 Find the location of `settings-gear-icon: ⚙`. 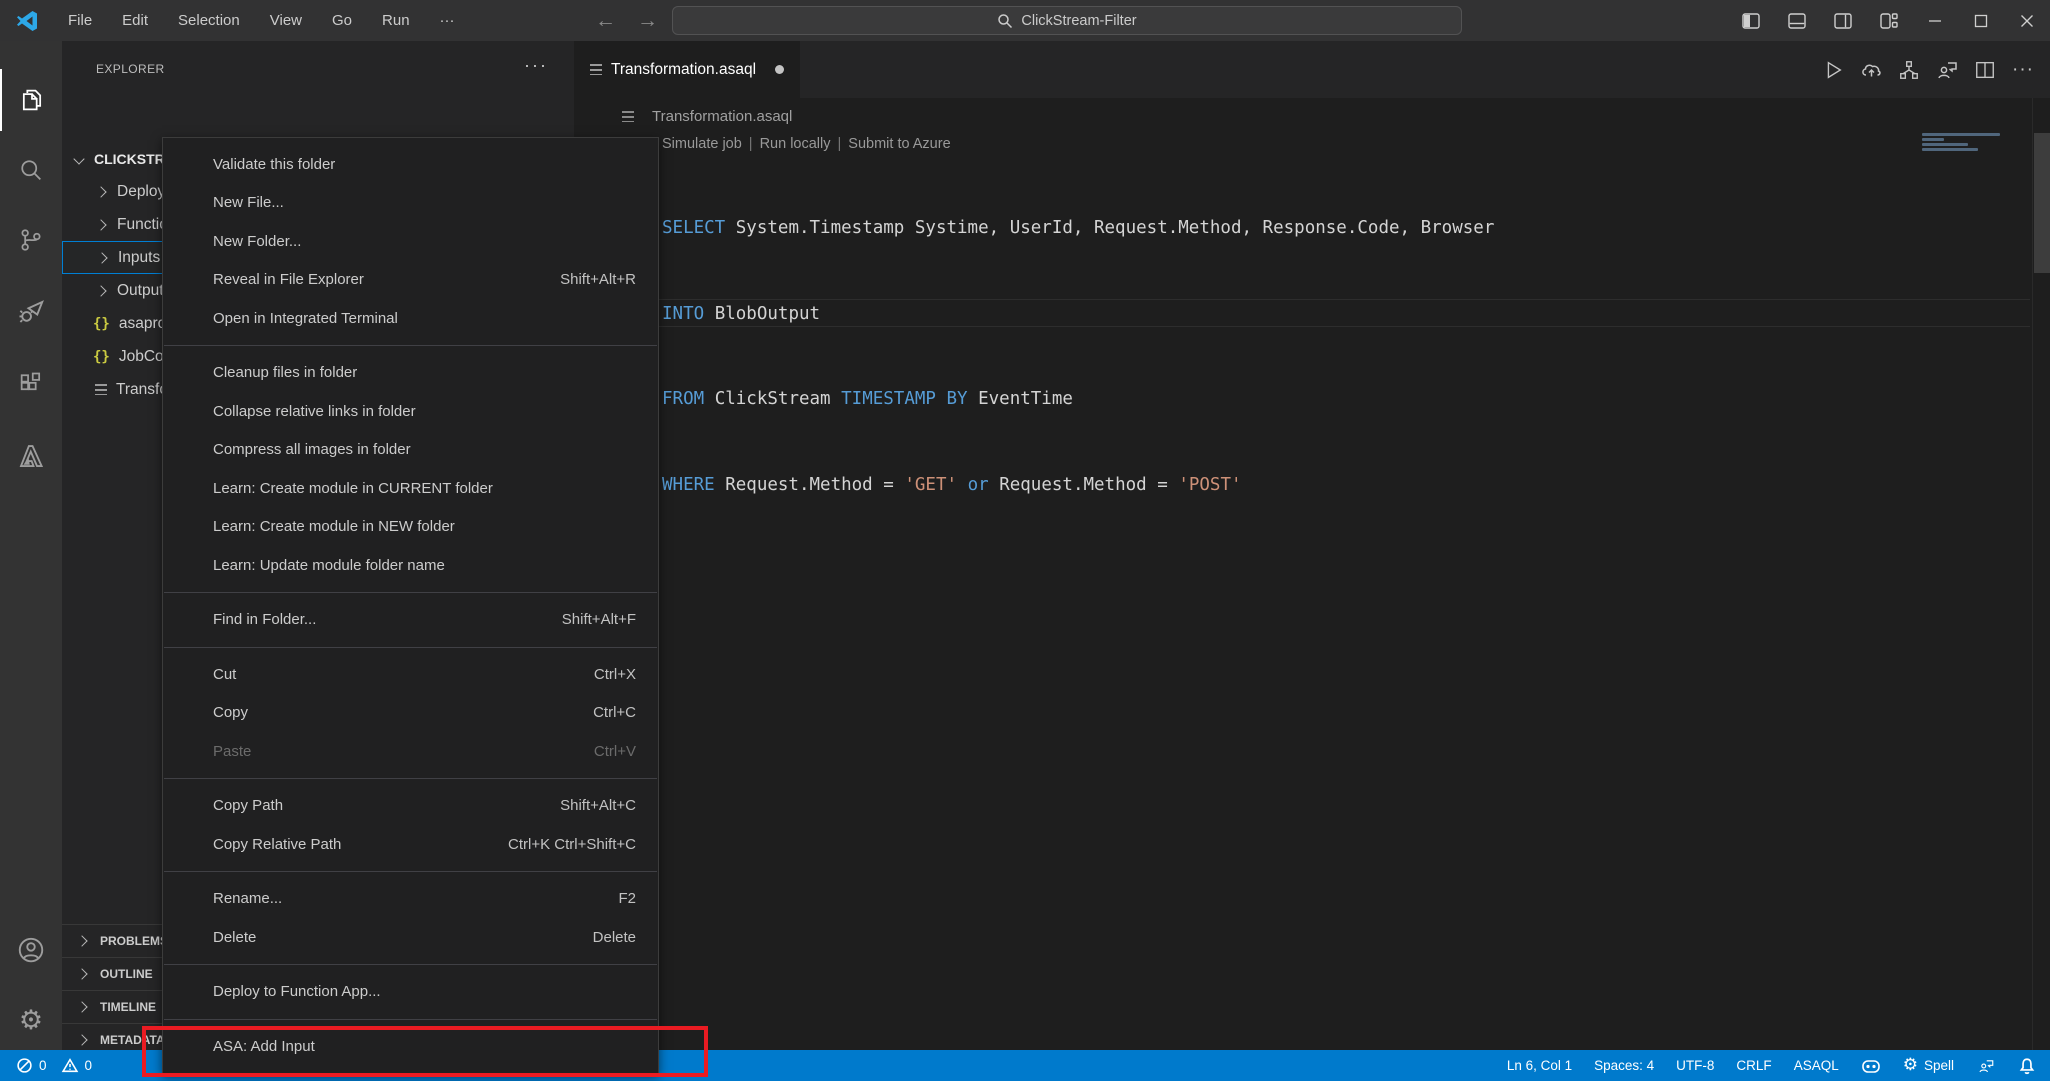

settings-gear-icon: ⚙ is located at coordinates (31, 1020).